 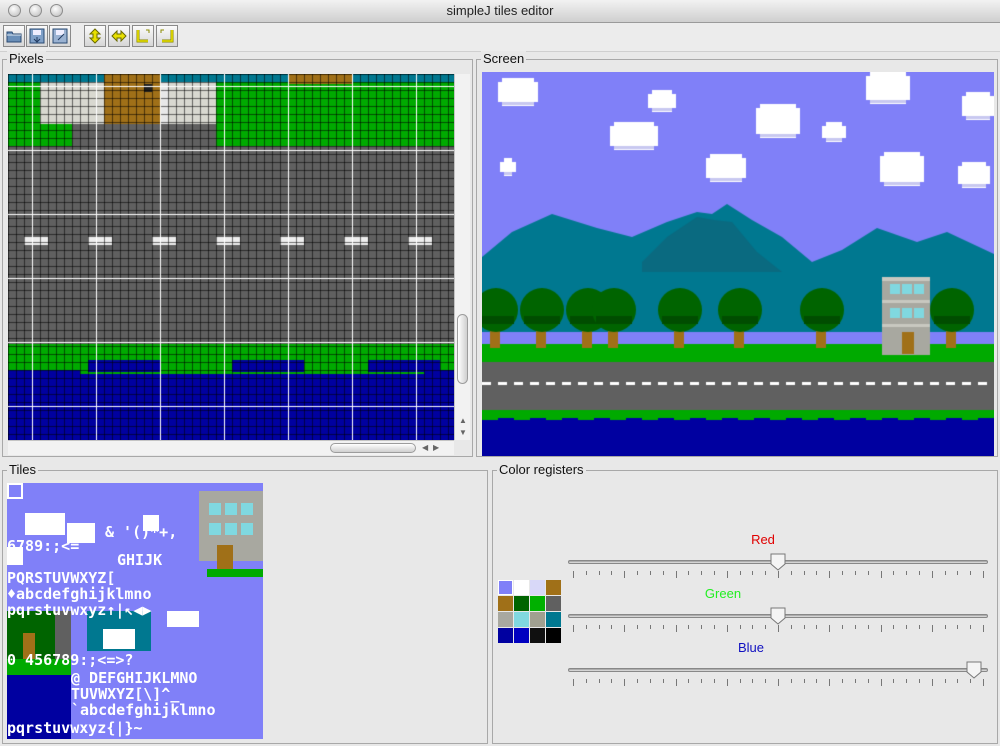 I want to click on rotate-right-button, so click(x=167, y=36).